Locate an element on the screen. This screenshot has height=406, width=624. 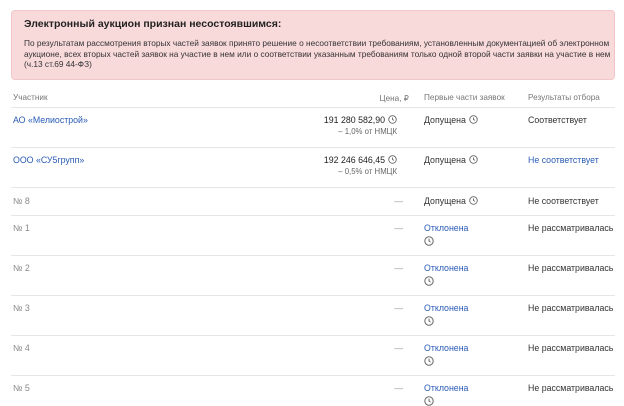
participant-number: № 3 is located at coordinates (21, 308).